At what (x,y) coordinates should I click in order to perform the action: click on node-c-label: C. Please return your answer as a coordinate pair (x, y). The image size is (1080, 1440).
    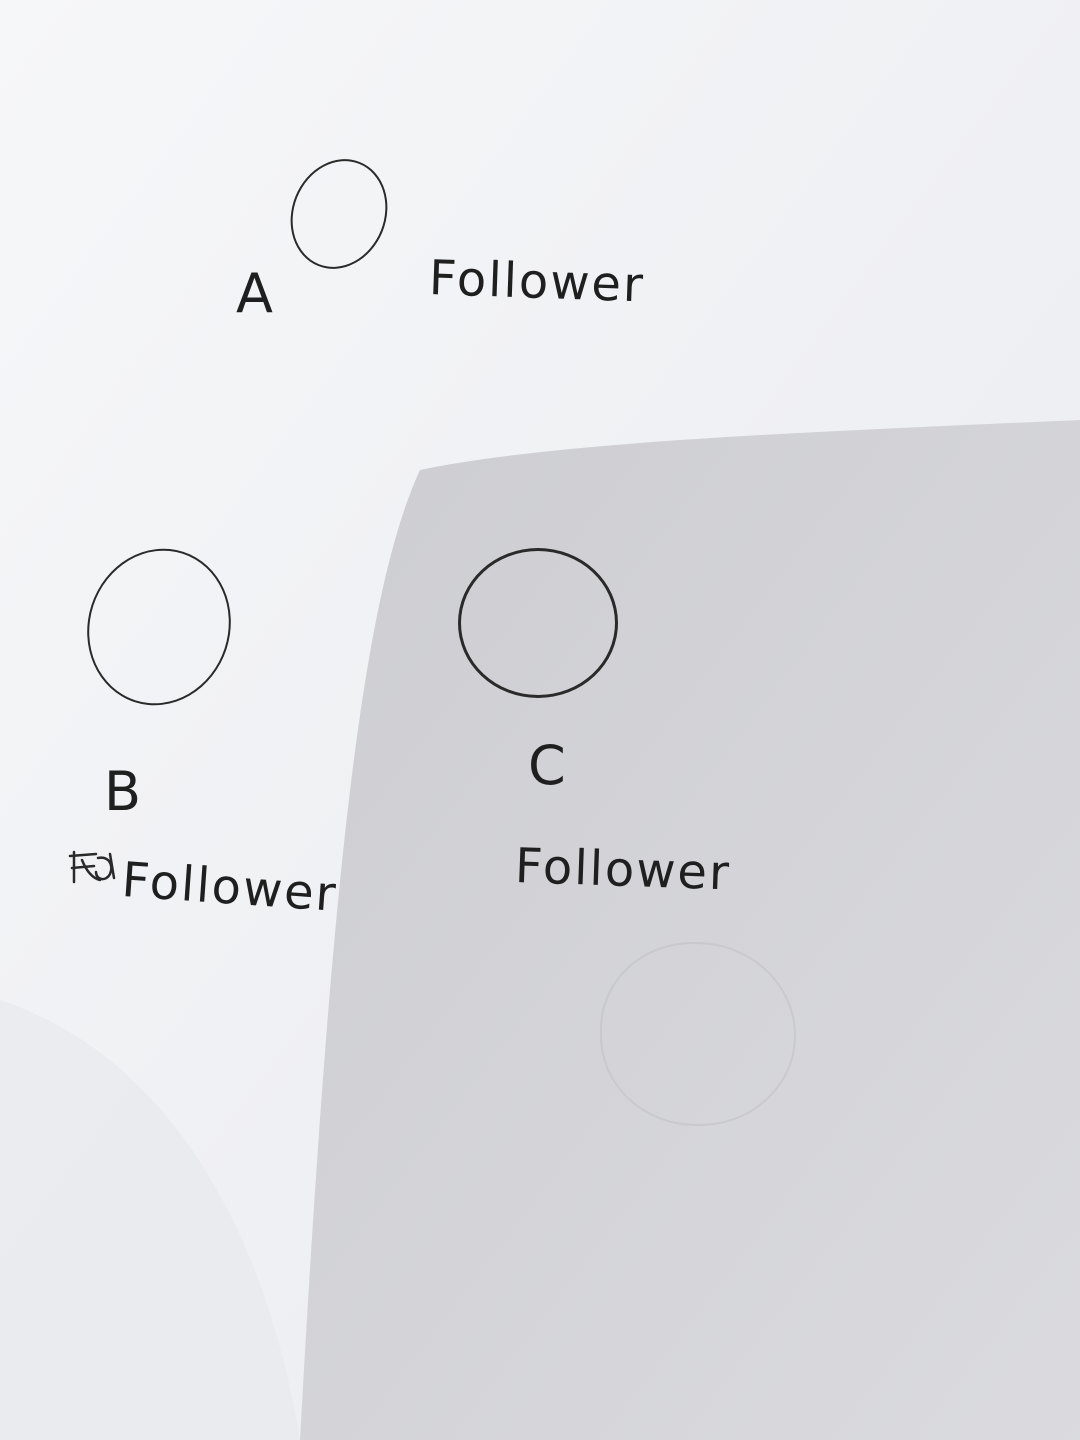
    Looking at the image, I should click on (548, 765).